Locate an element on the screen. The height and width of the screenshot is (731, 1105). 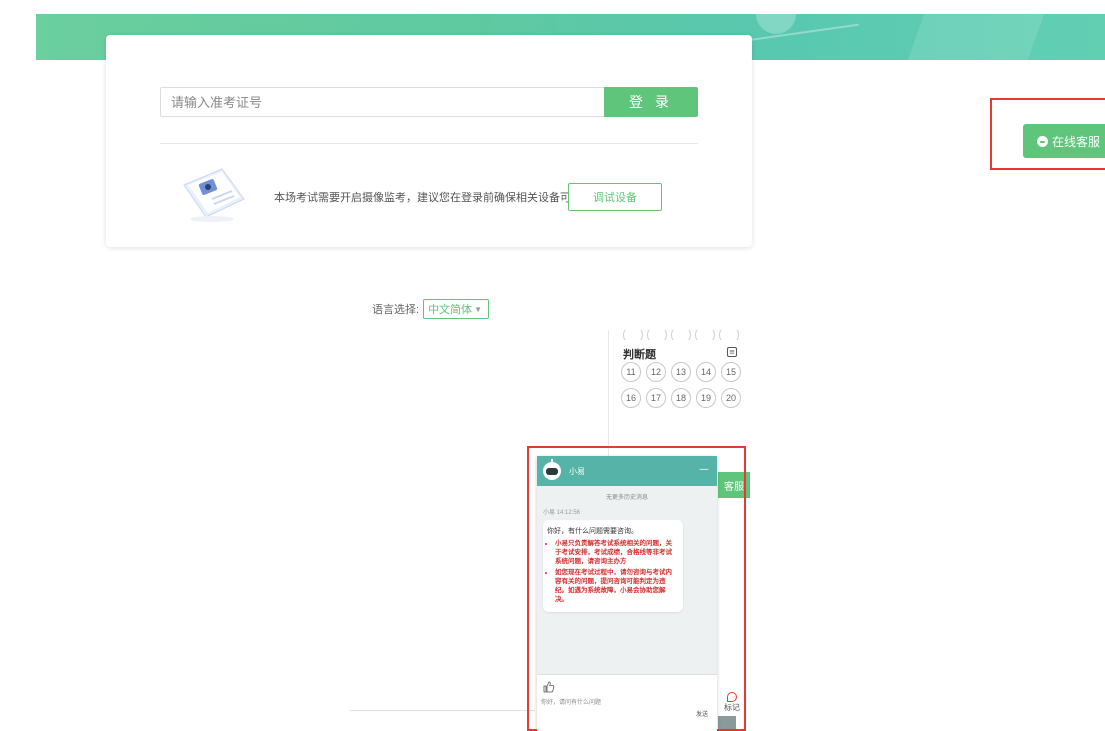
question-number: 11 is located at coordinates (631, 372).